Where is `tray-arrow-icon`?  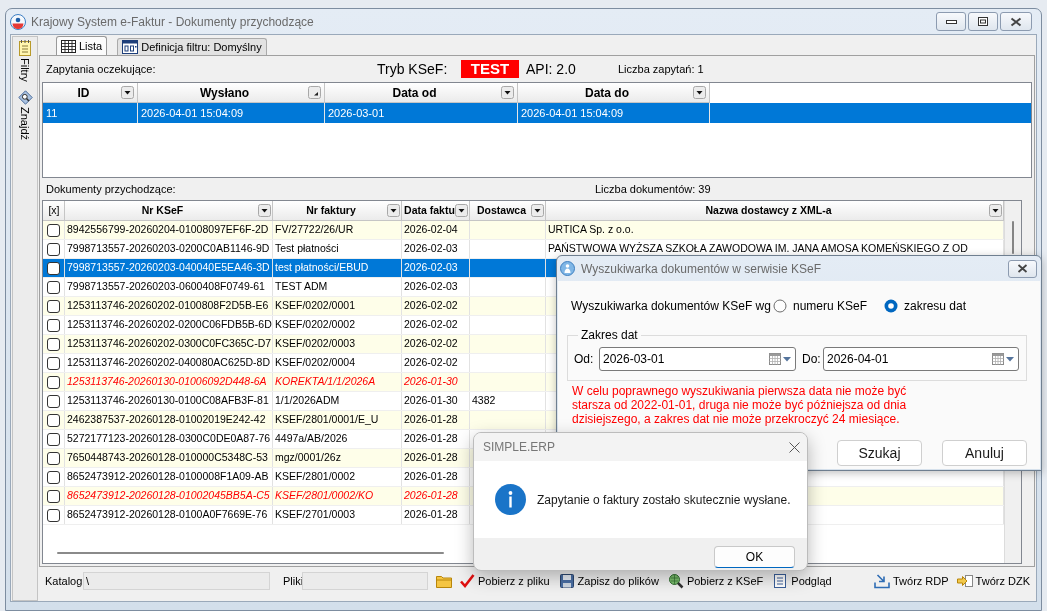
tray-arrow-icon is located at coordinates (881, 581).